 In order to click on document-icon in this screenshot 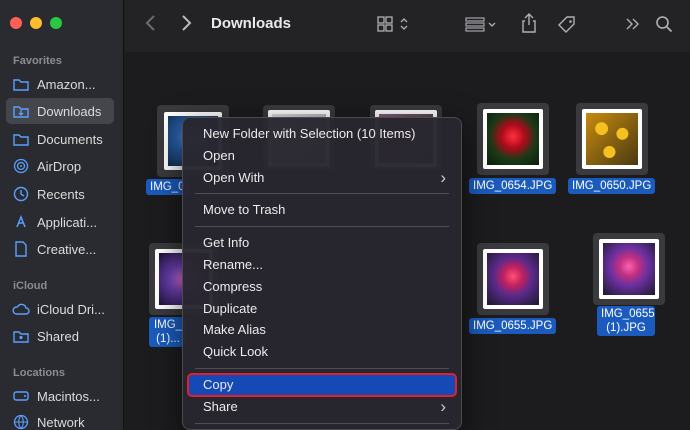, I will do `click(21, 249)`.